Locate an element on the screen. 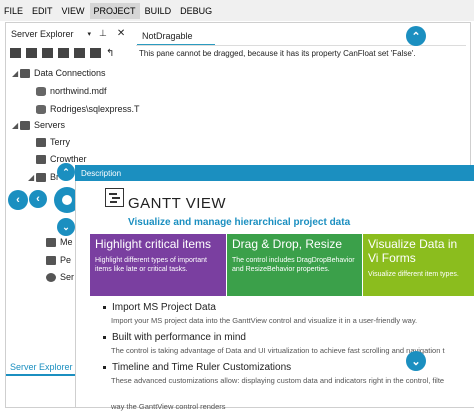  connect-database-icon is located at coordinates (47, 53).